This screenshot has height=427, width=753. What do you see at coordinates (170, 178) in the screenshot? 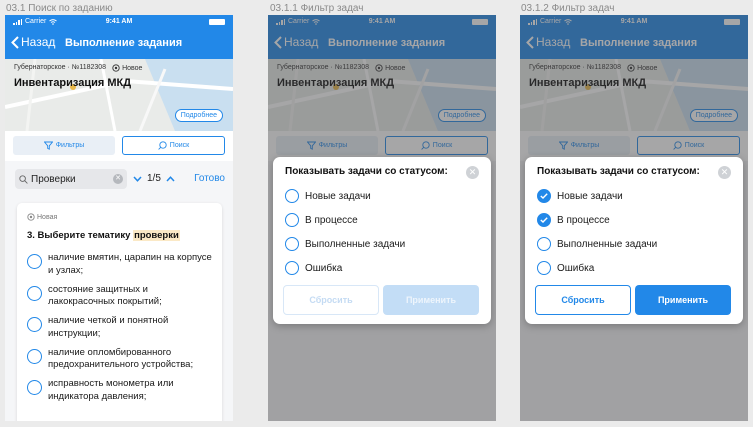
I see `chevron-up-icon` at bounding box center [170, 178].